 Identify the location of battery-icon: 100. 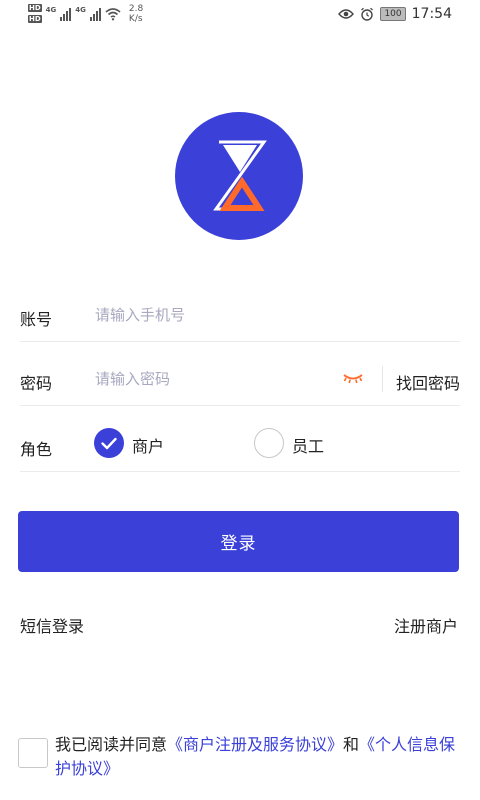
(393, 14).